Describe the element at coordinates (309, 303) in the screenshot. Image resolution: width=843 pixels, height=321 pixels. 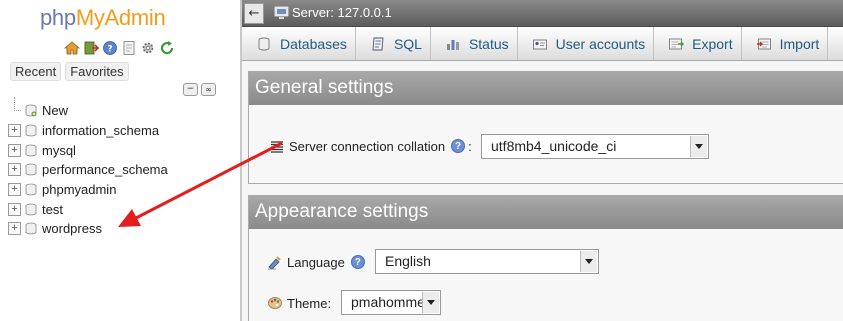
I see `theme-label: Theme:` at that location.